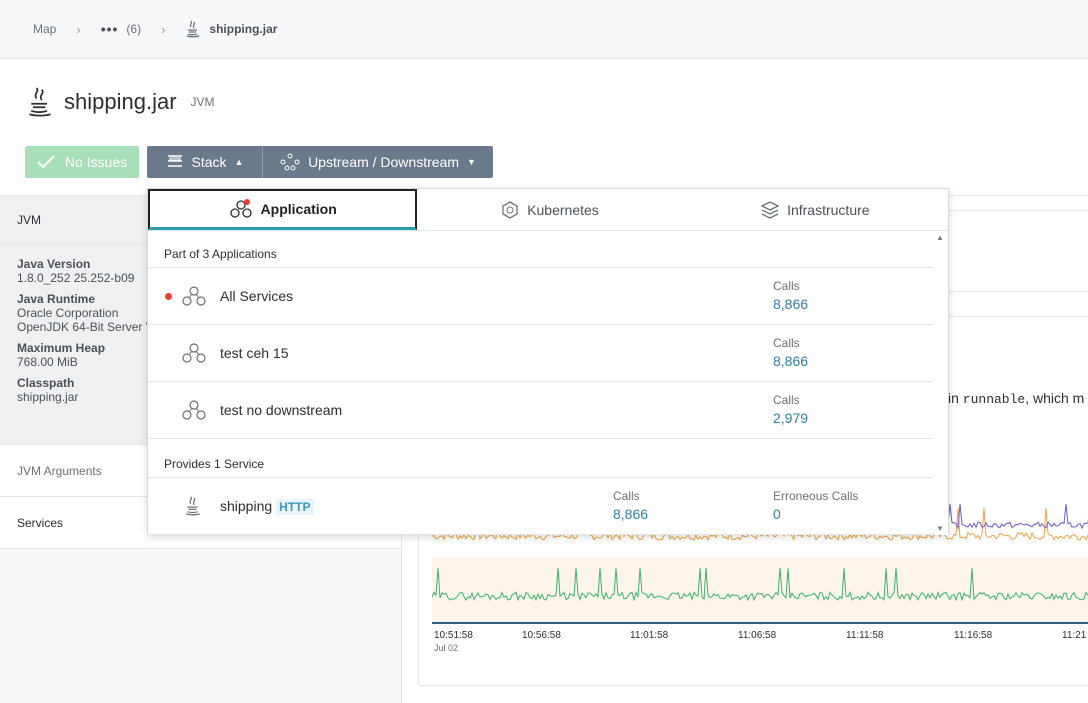  Describe the element at coordinates (243, 29) in the screenshot. I see `breadcrumb-current-label: shipping.jar` at that location.